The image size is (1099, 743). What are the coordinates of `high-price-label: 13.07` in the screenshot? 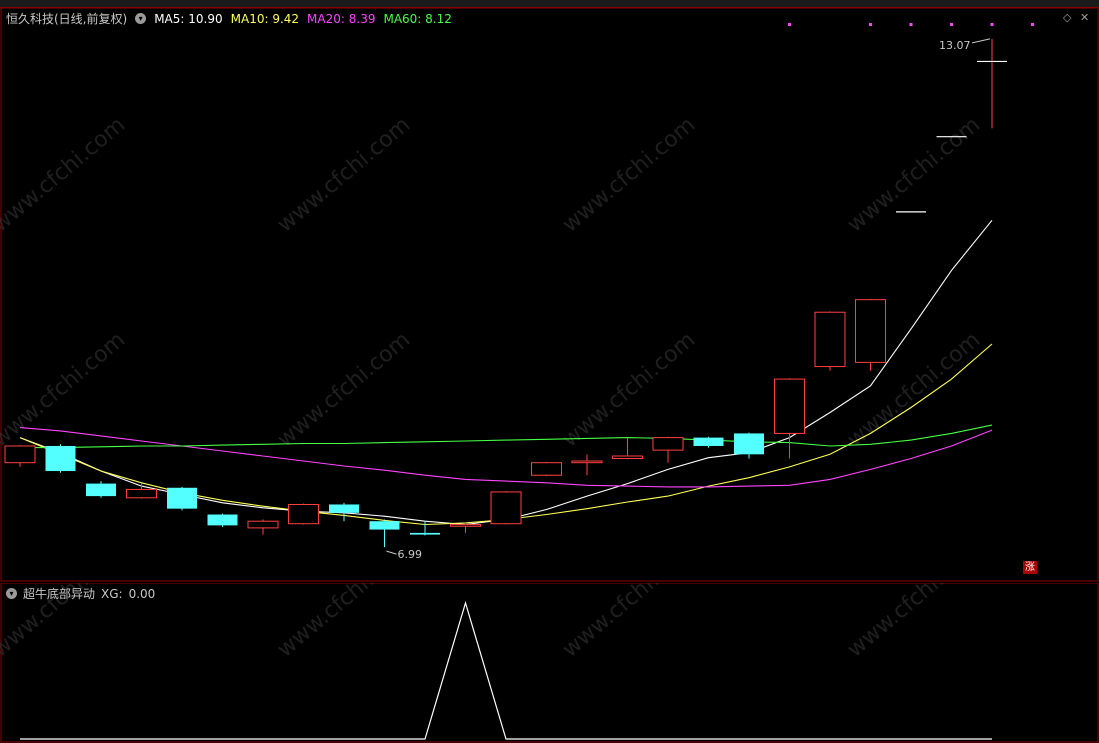 It's located at (955, 45).